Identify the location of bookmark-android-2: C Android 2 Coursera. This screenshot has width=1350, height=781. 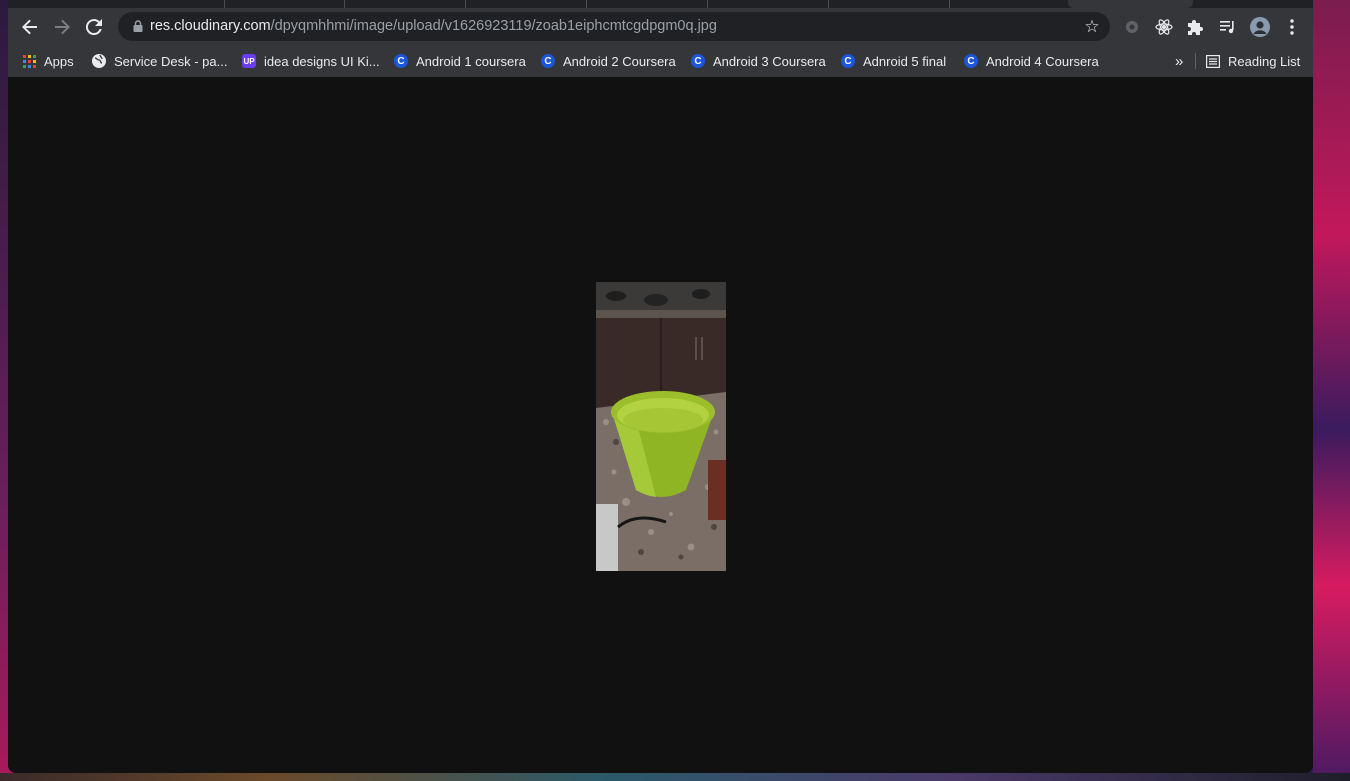
(608, 61).